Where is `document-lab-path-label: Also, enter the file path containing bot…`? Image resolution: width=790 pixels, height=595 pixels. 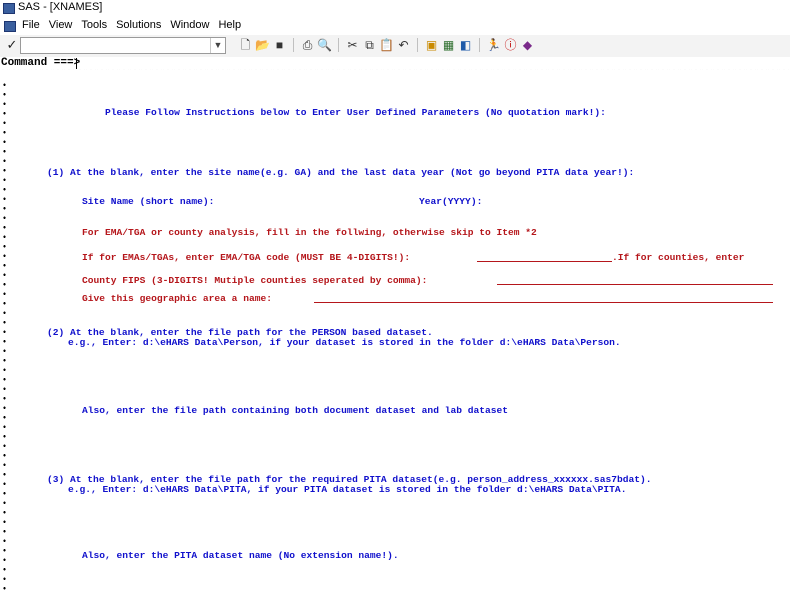 document-lab-path-label: Also, enter the file path containing bot… is located at coordinates (295, 410).